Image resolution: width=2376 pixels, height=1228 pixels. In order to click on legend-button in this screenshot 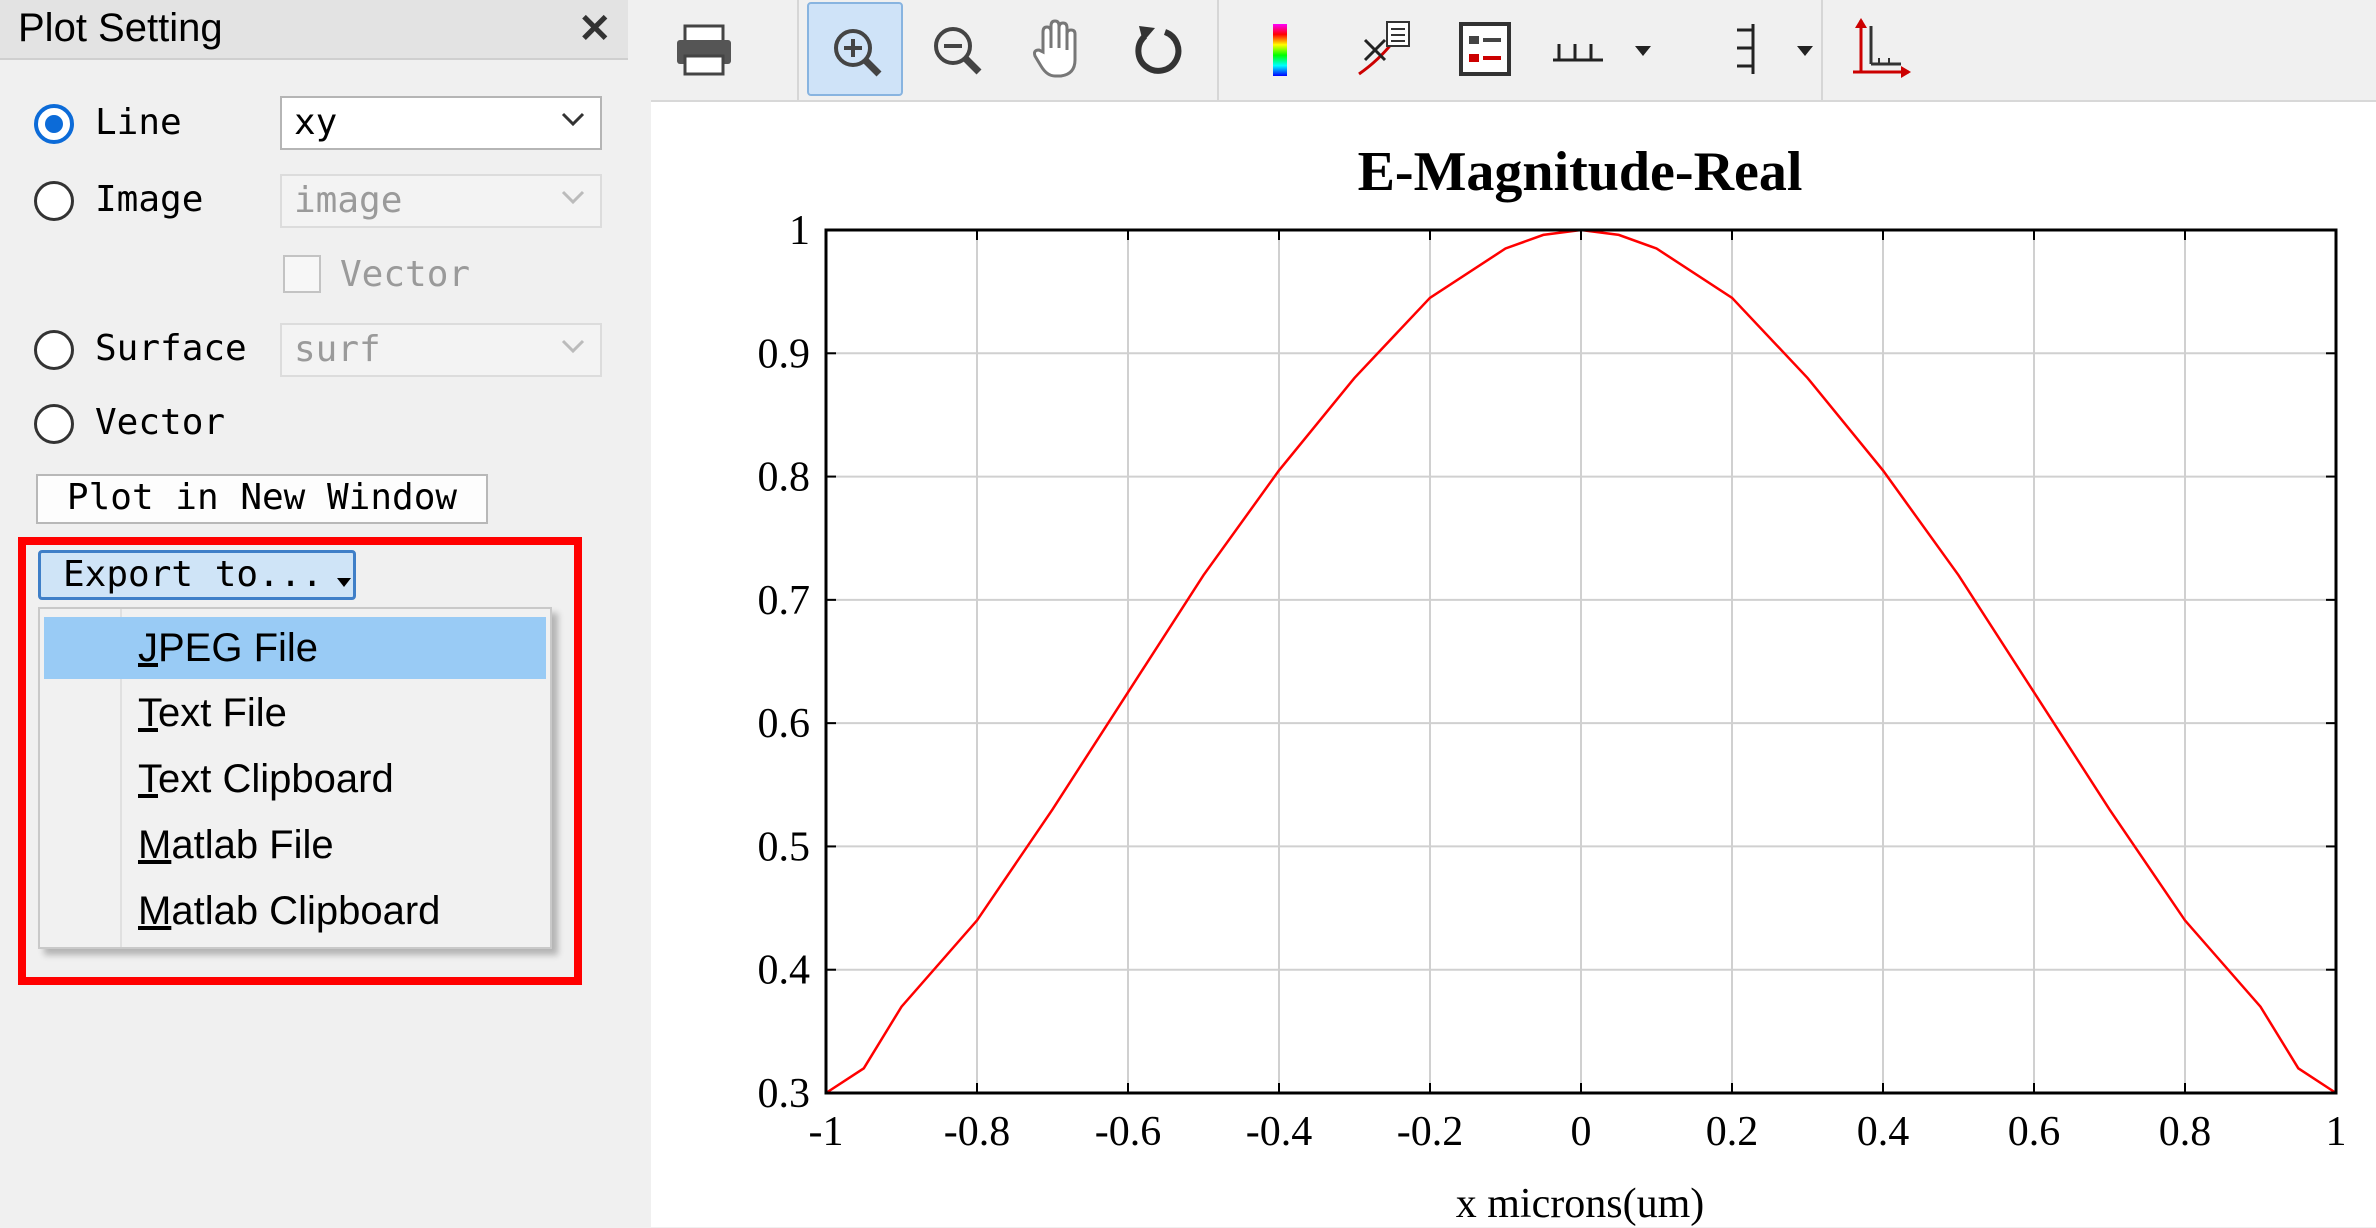, I will do `click(1485, 49)`.